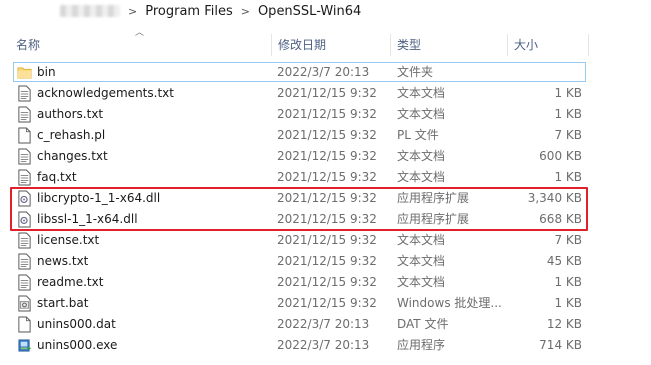  I want to click on breadcrumb: > Program Files > OpenSSL-Win64, so click(325, 11).